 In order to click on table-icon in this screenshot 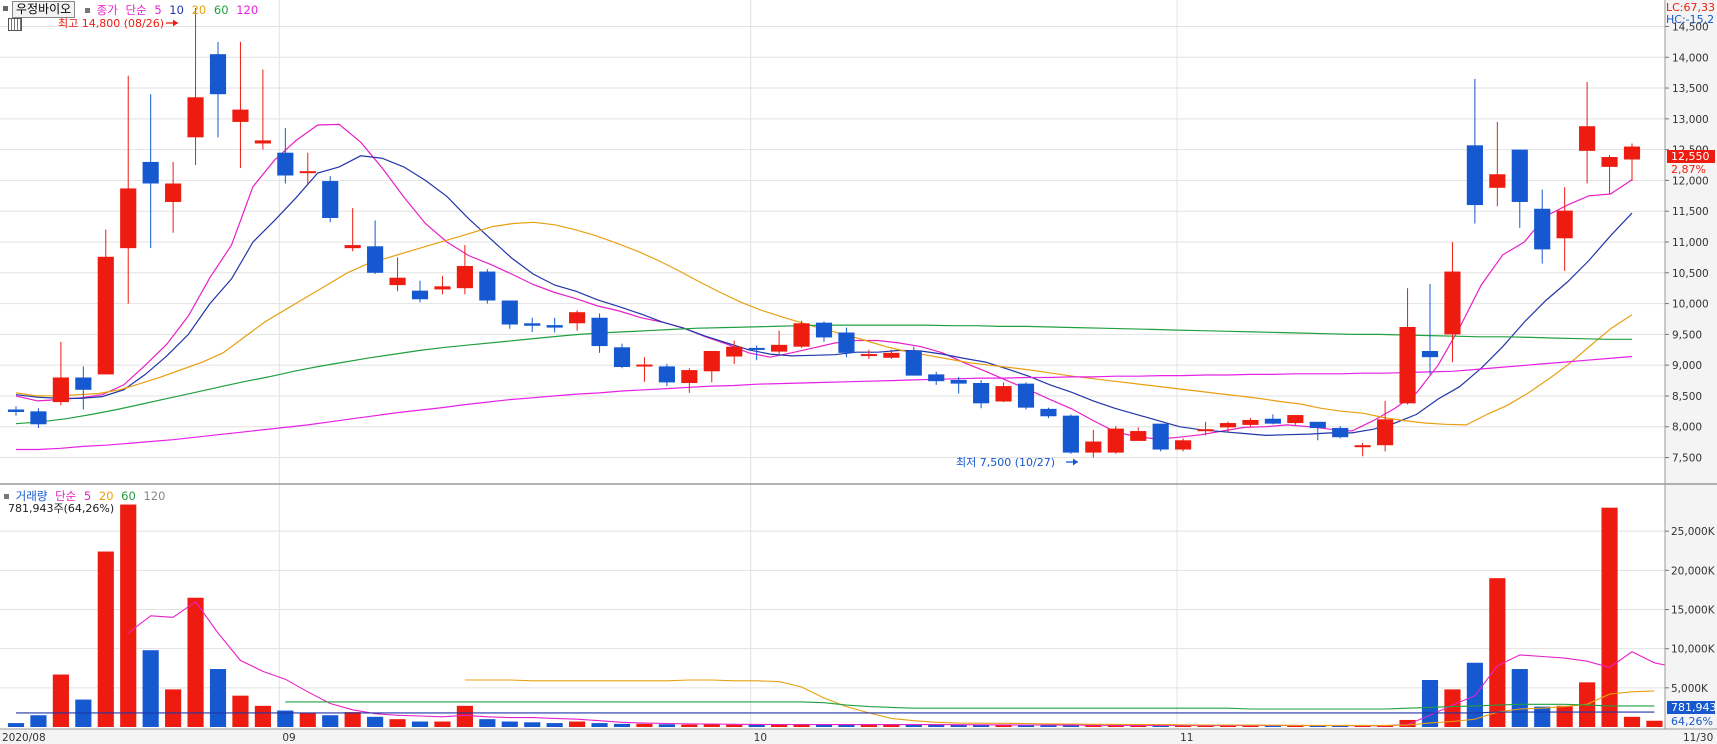, I will do `click(15, 24)`.